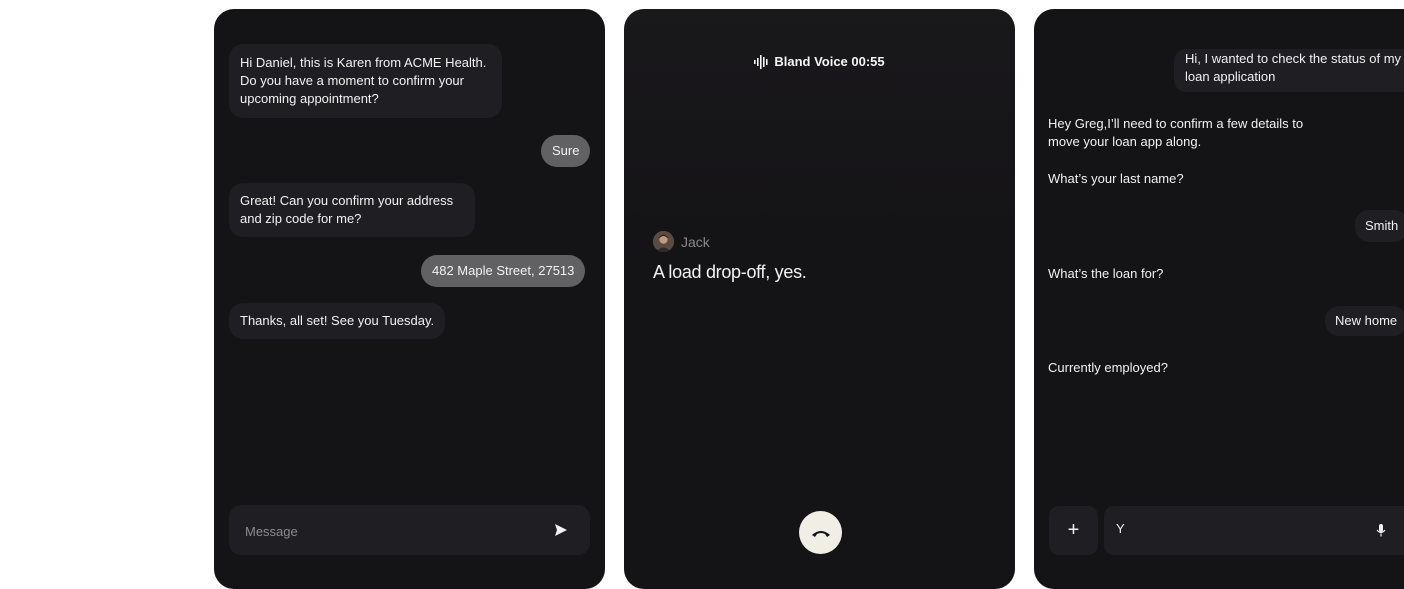 The image size is (1404, 589). Describe the element at coordinates (1116, 178) in the screenshot. I see `agent-message: What’s your last name?` at that location.